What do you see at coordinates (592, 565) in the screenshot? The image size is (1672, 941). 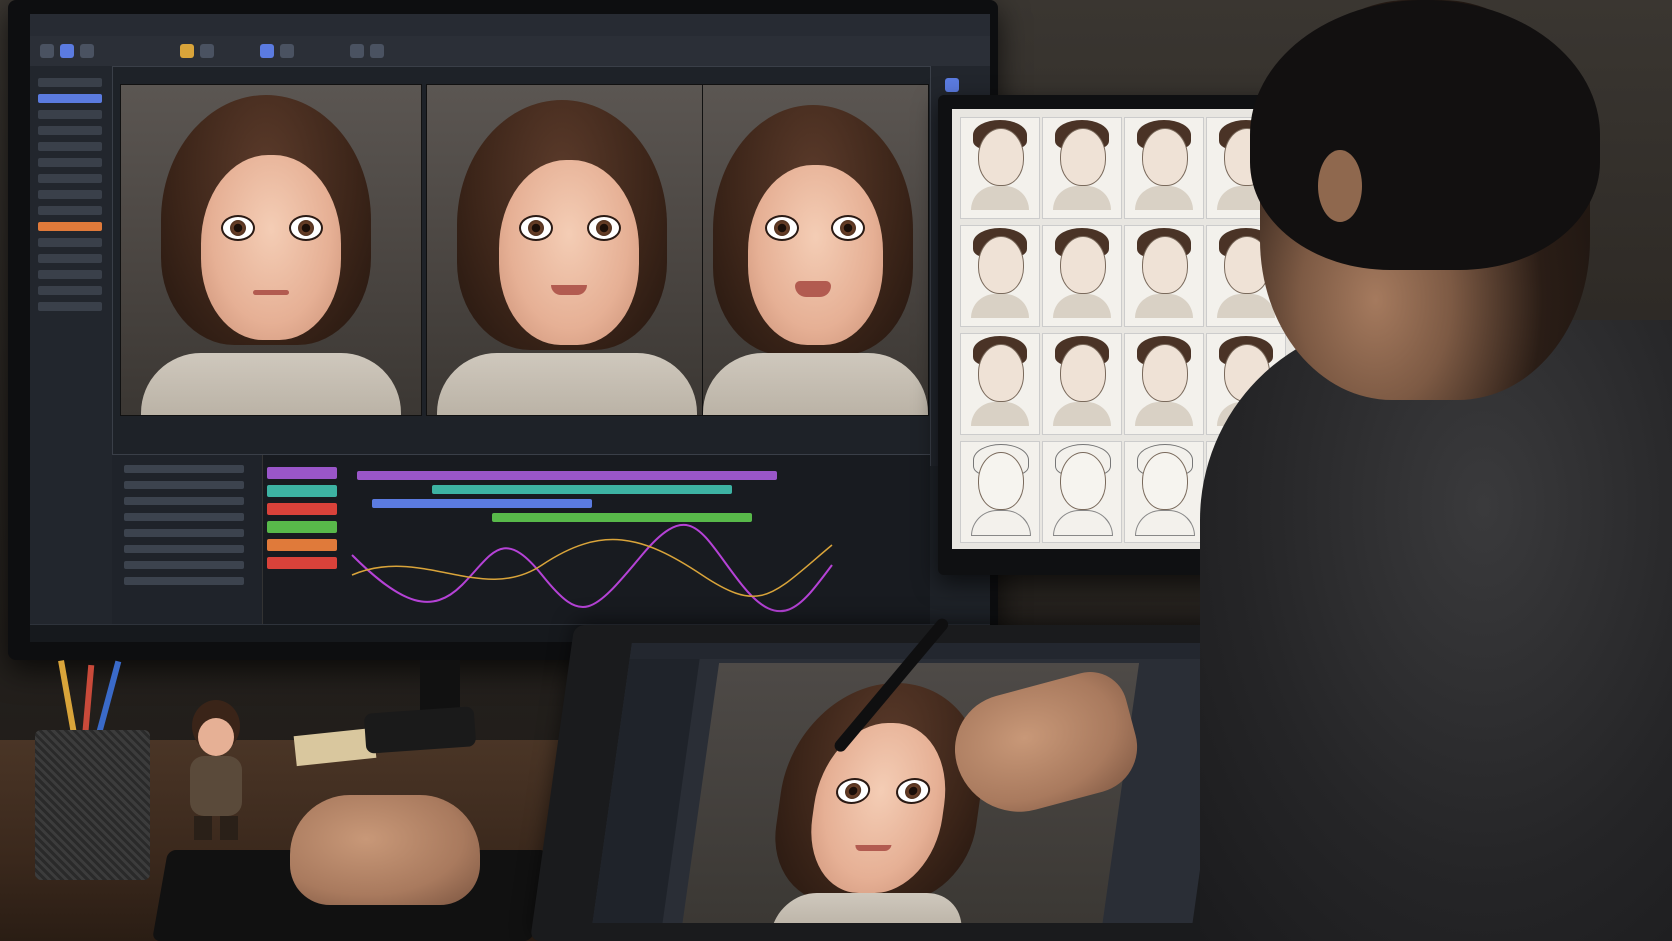 I see `animation-curve` at bounding box center [592, 565].